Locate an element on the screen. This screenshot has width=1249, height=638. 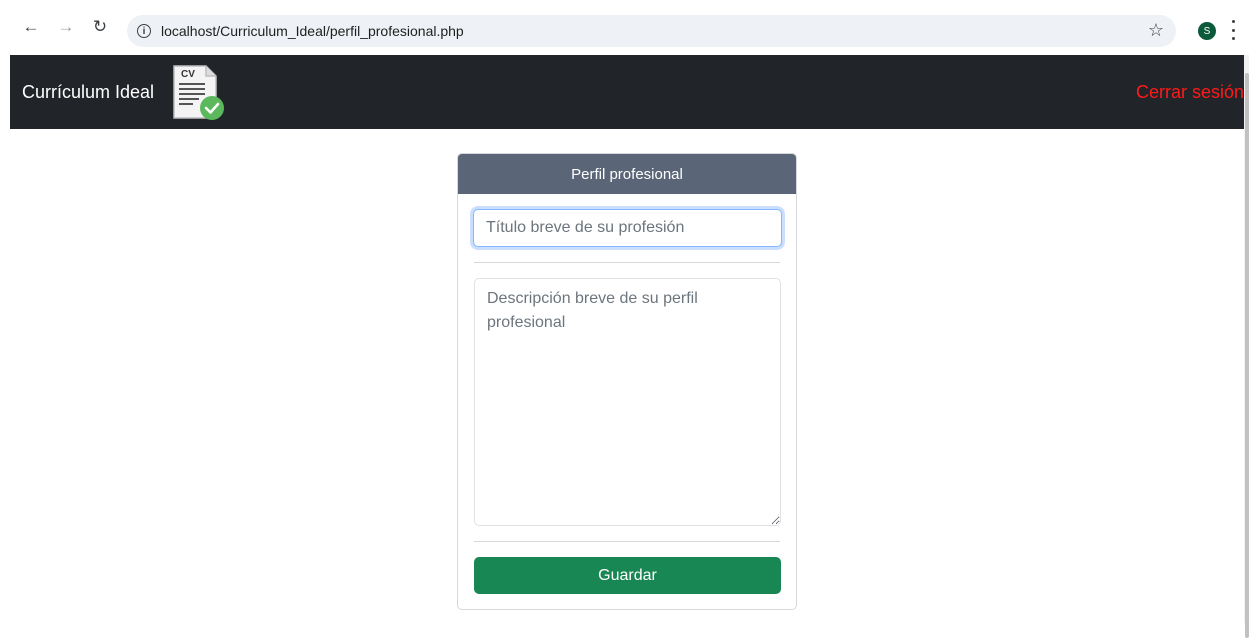
profile-description-textarea is located at coordinates (627, 402).